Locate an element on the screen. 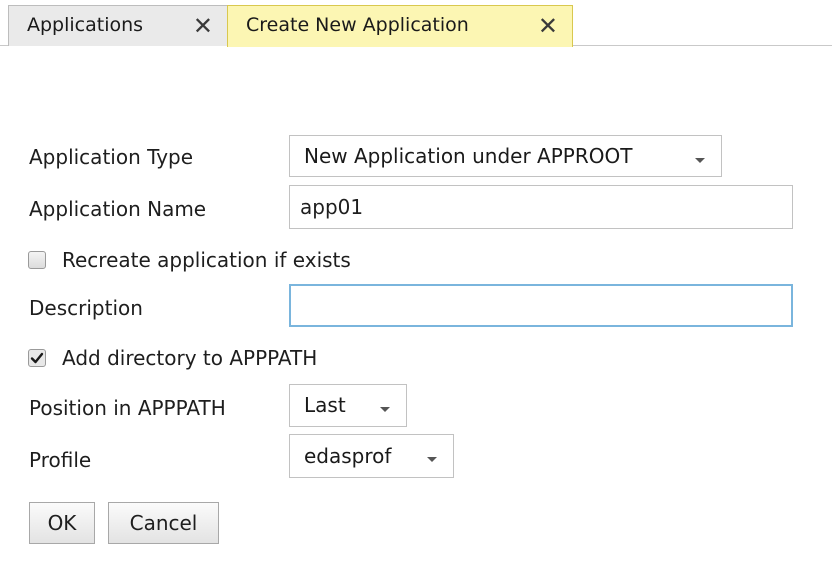  application-name-input is located at coordinates (541, 207).